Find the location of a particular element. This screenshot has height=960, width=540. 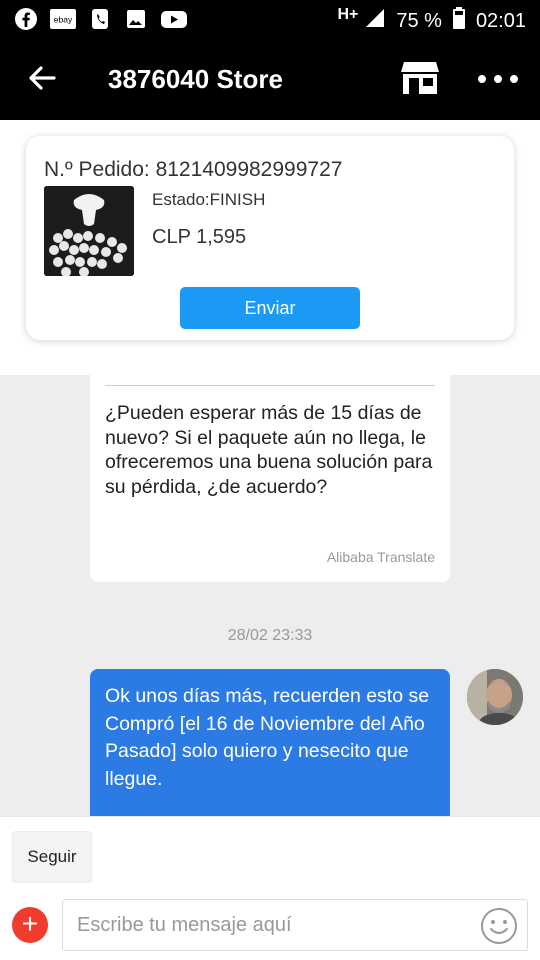

battery-level: 75 % is located at coordinates (419, 20).